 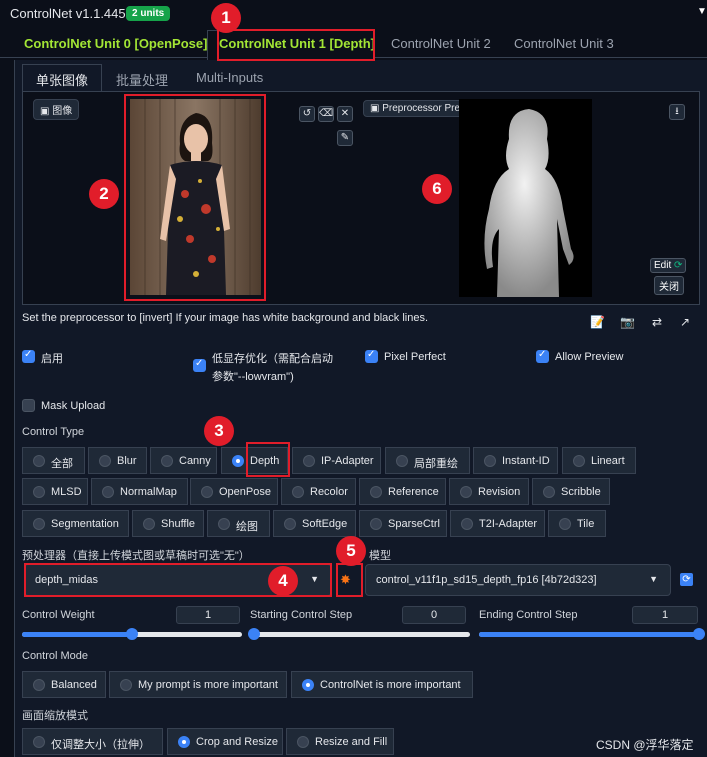 I want to click on control-type-option: 局部重绘, so click(x=427, y=460).